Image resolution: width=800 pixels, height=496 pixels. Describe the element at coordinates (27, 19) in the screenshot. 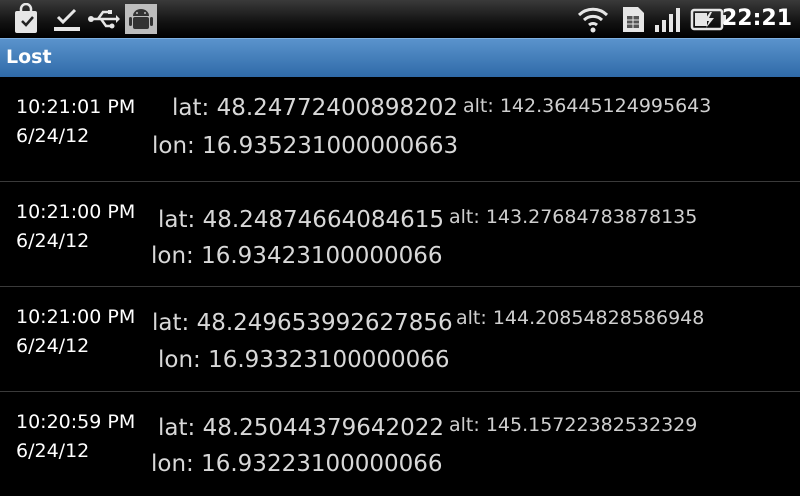

I see `shopping-bag-icon` at that location.